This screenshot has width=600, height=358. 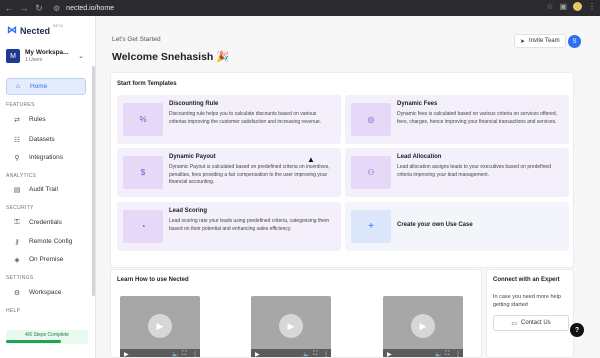 What do you see at coordinates (33, 341) in the screenshot?
I see `progress-bar-fill` at bounding box center [33, 341].